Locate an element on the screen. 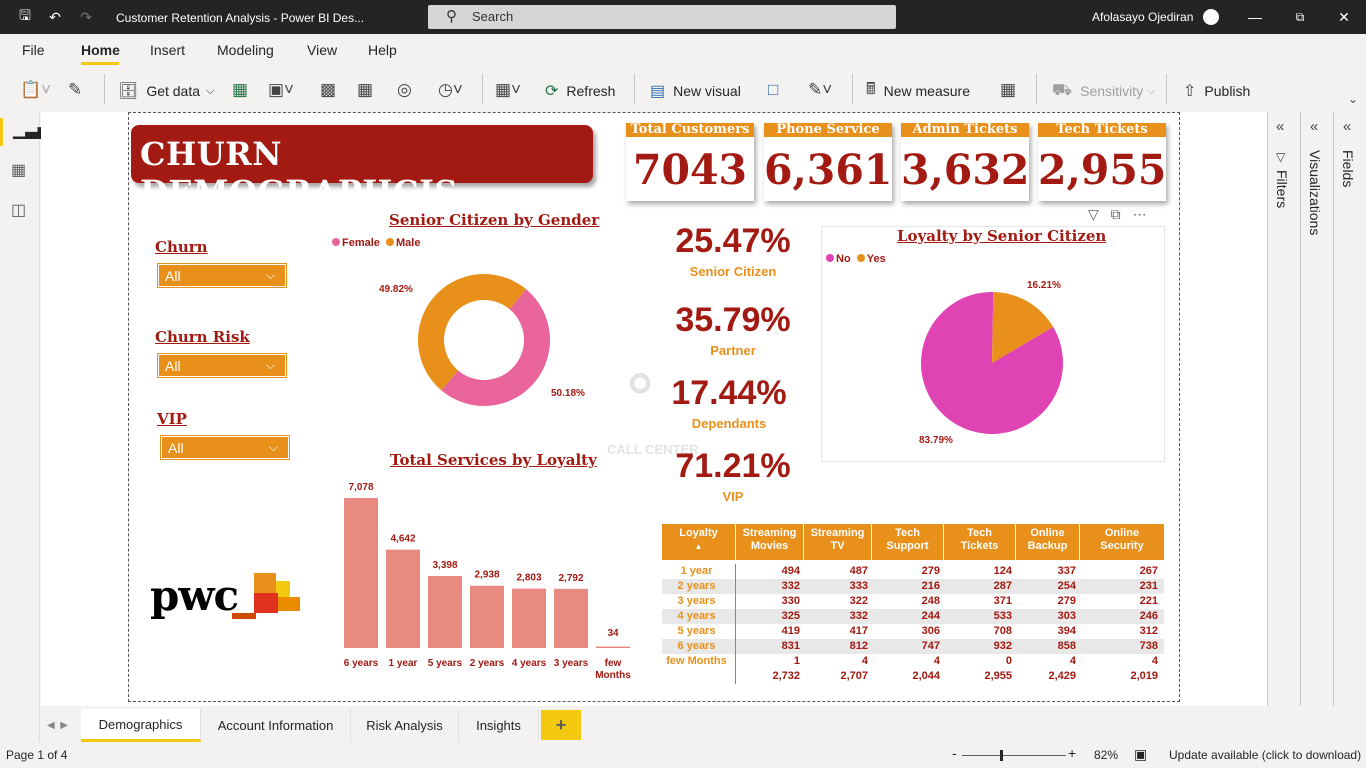 The height and width of the screenshot is (768, 1366). table-row: 2 years 332 333 216 287 254 231 is located at coordinates (913, 586).